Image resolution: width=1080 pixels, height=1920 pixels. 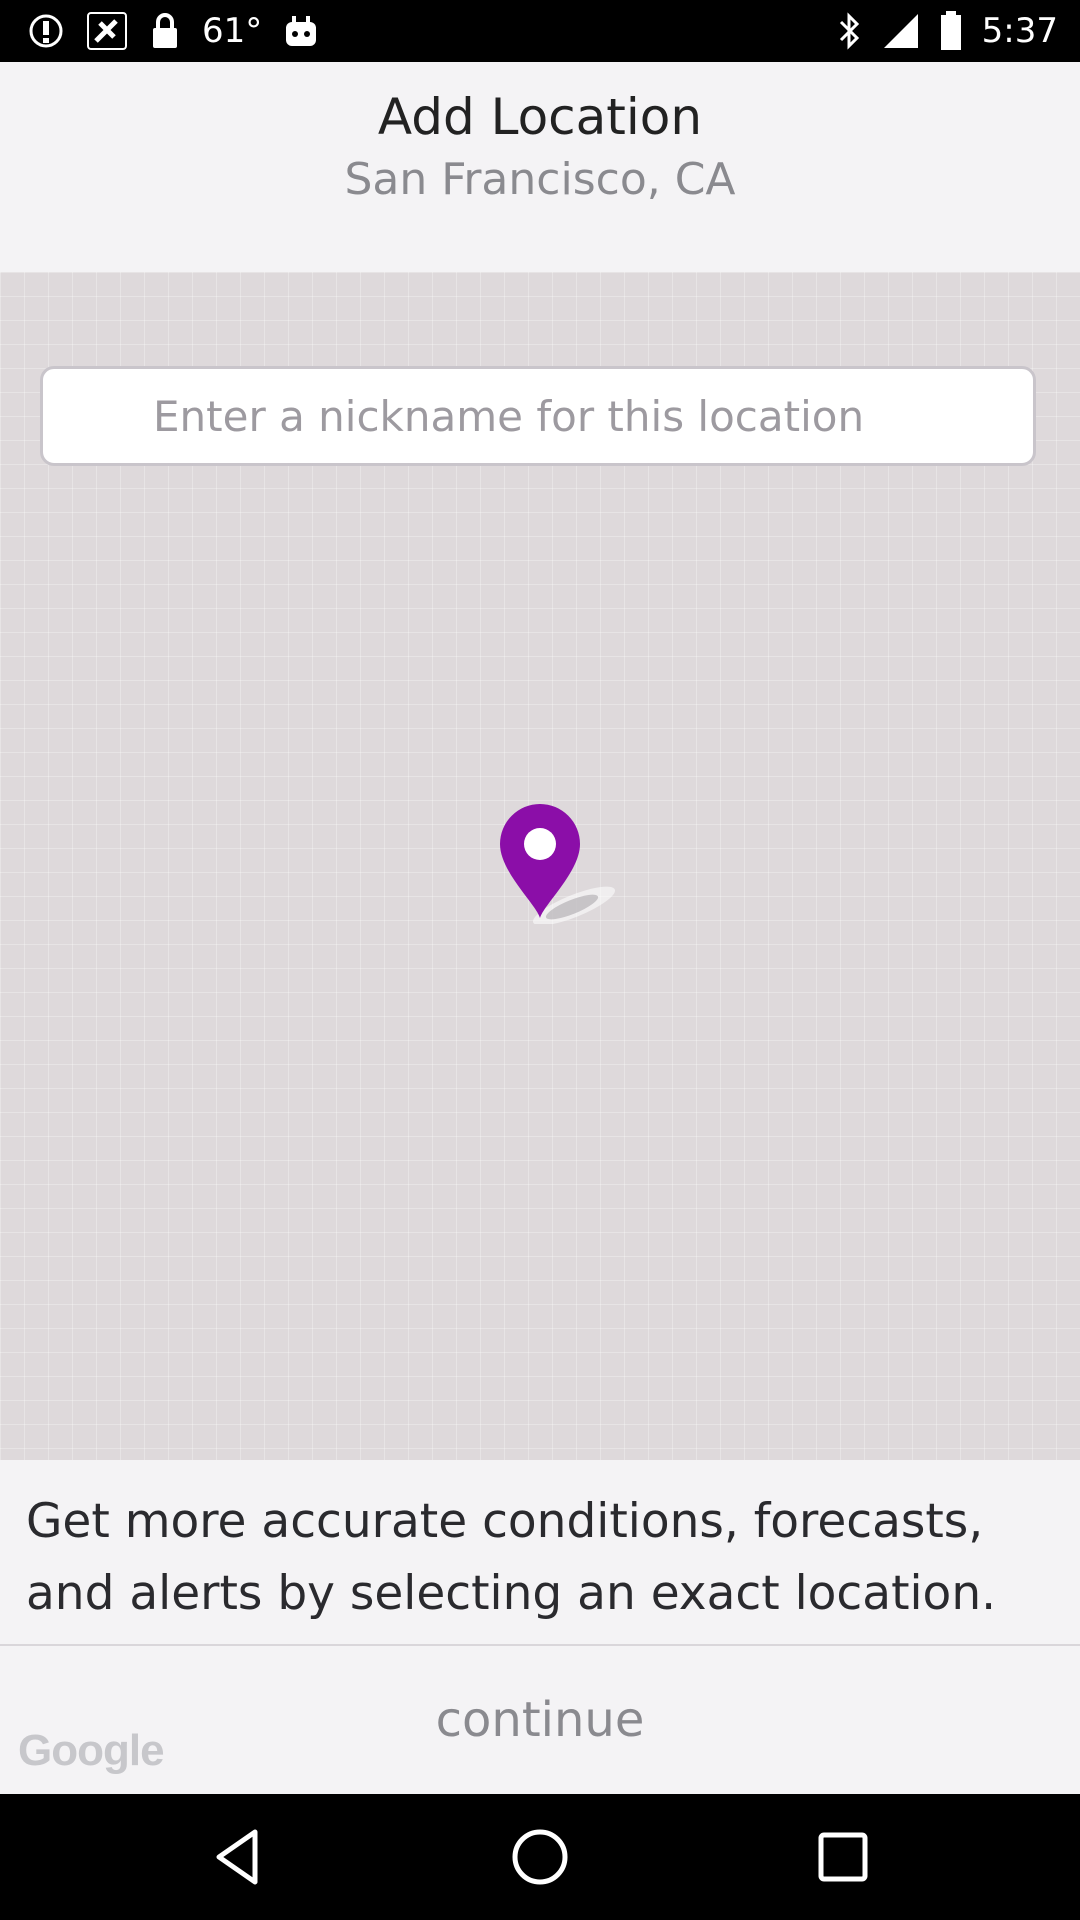 I want to click on nickname-input, so click(x=538, y=416).